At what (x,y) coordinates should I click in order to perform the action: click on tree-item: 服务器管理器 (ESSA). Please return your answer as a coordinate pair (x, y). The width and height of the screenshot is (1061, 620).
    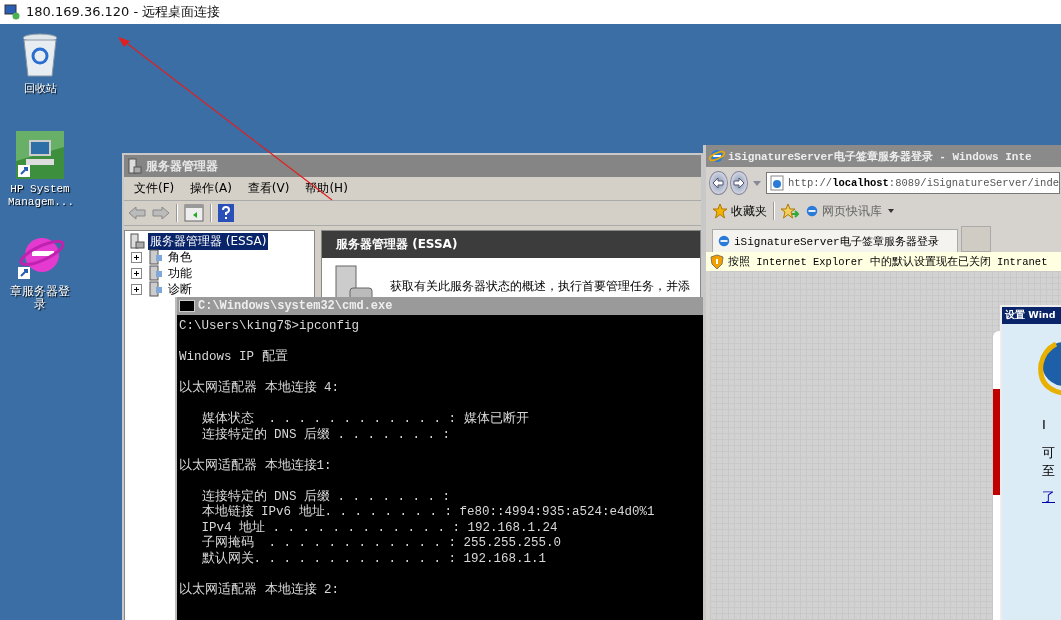
    Looking at the image, I should click on (208, 241).